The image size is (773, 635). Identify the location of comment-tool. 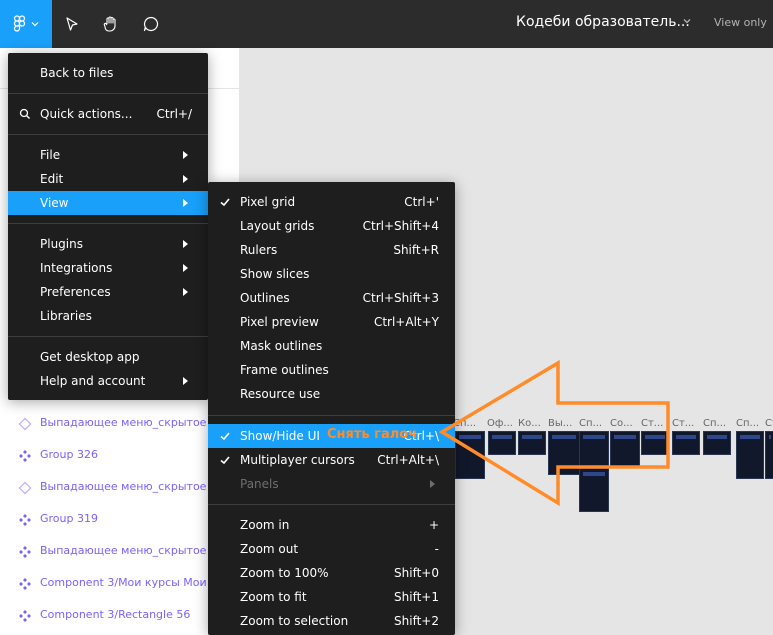
(151, 24).